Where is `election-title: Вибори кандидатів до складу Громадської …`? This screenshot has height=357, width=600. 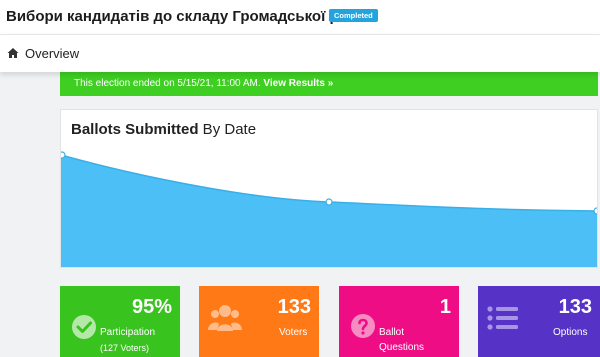 election-title: Вибори кандидатів до складу Громадської … is located at coordinates (183, 16).